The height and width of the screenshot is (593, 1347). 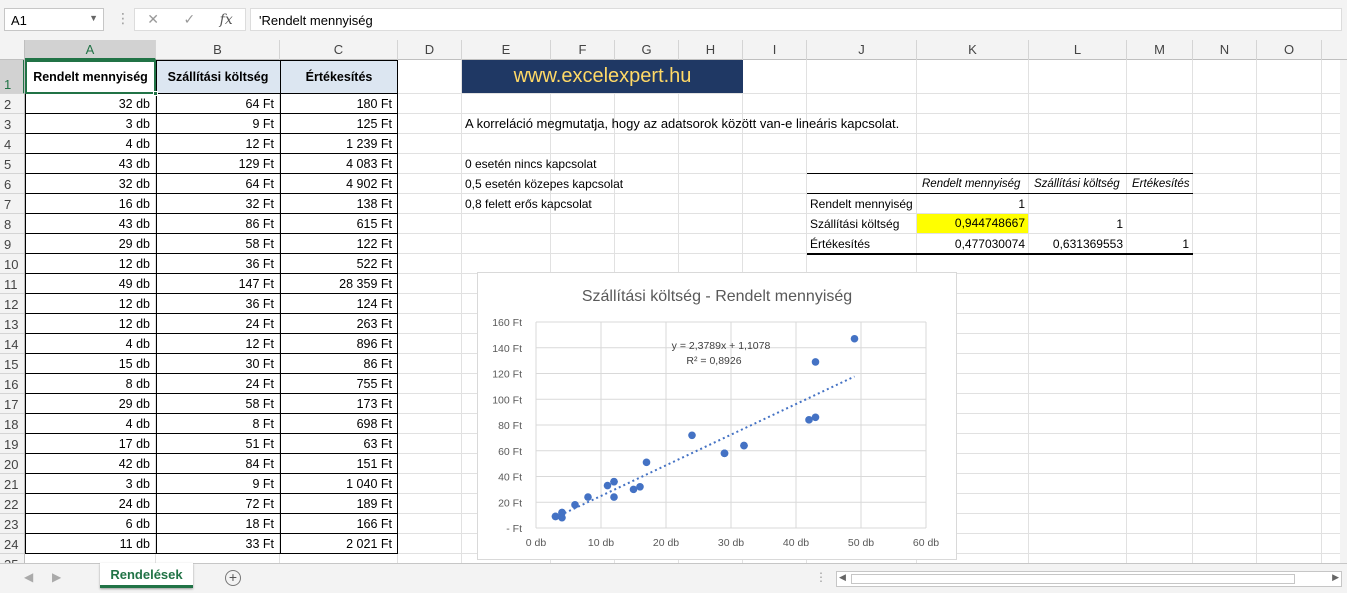 I want to click on table-cell: 8 db, so click(x=89, y=385).